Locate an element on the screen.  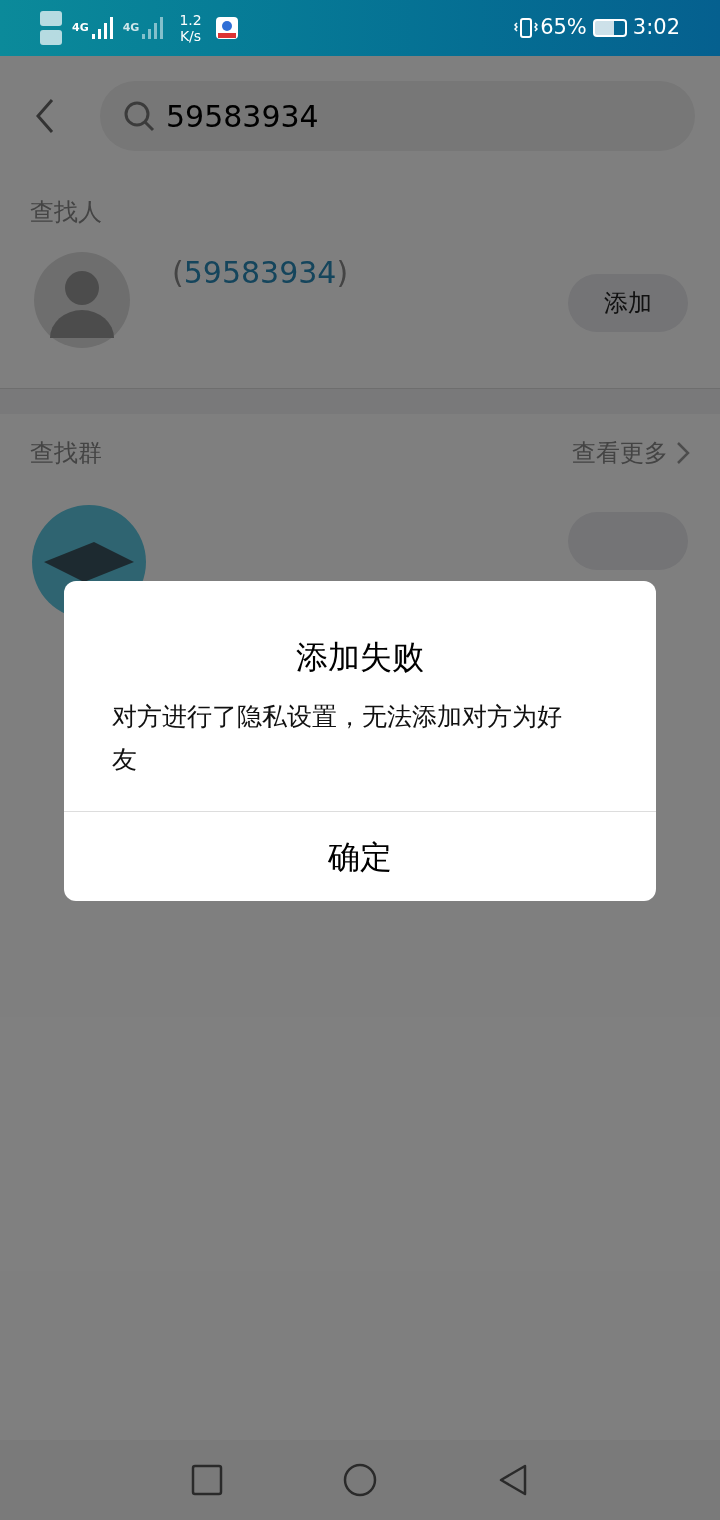
home-icon is located at coordinates (360, 1480).